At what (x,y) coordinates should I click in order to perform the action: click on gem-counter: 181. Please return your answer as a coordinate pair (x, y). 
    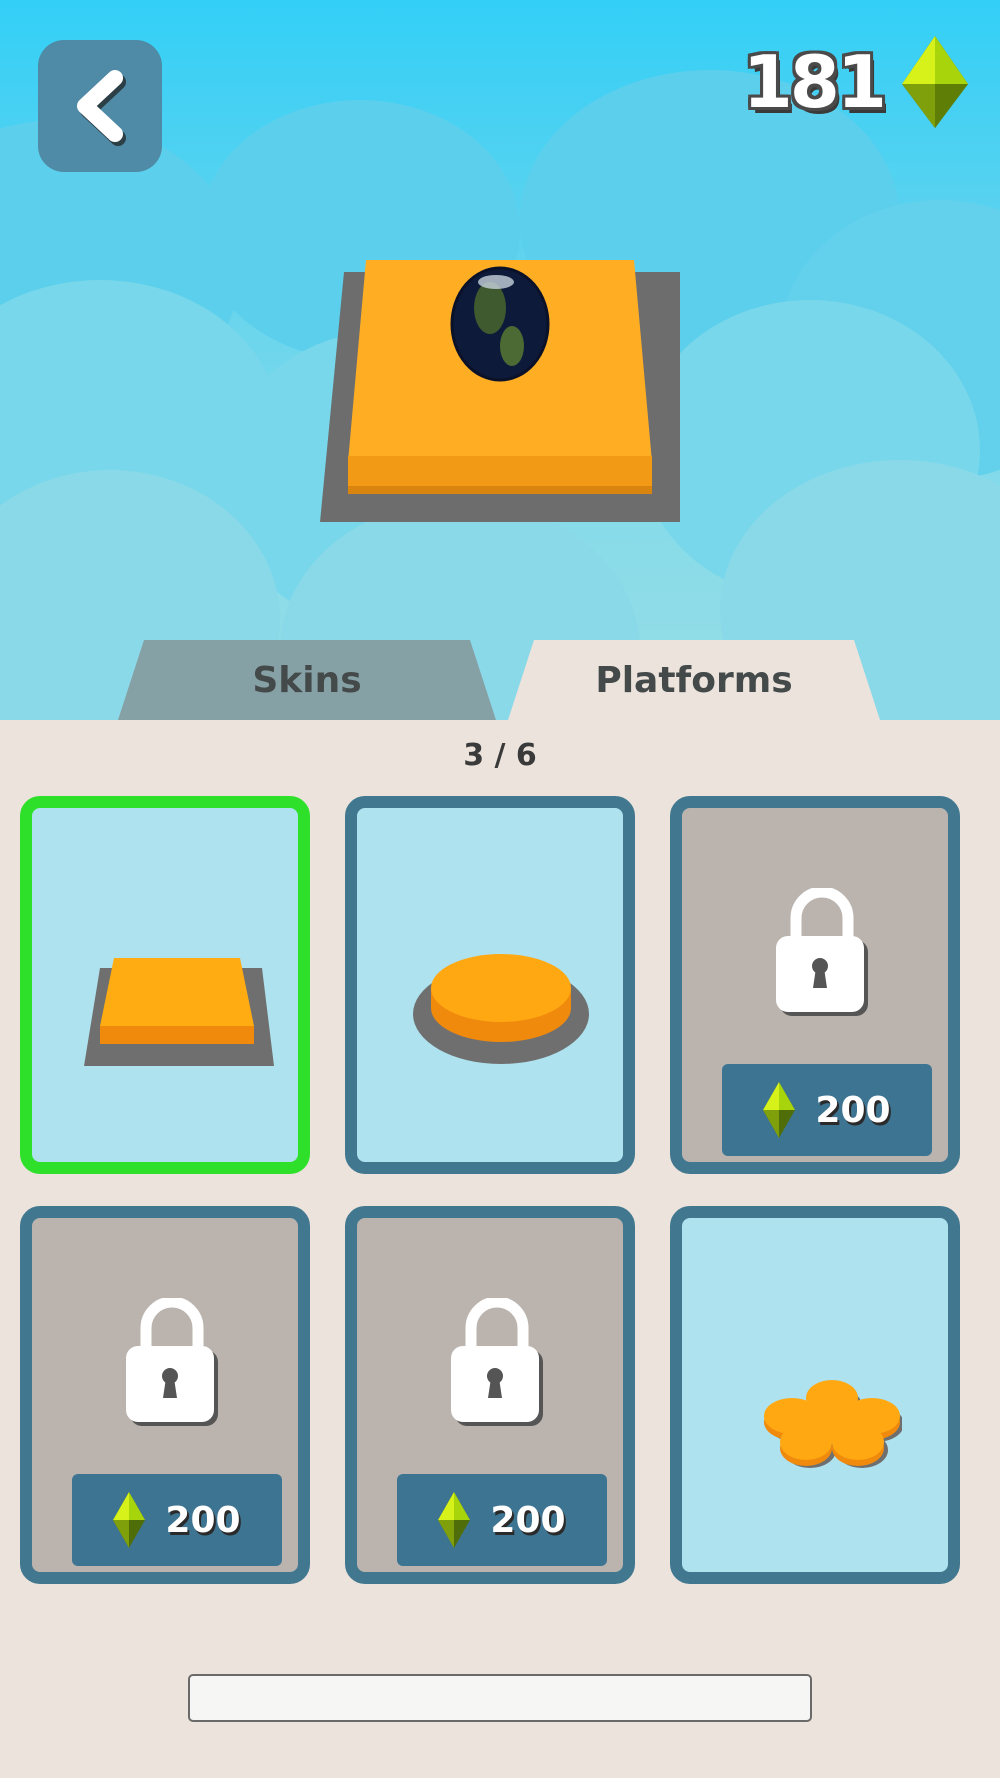
    Looking at the image, I should click on (856, 82).